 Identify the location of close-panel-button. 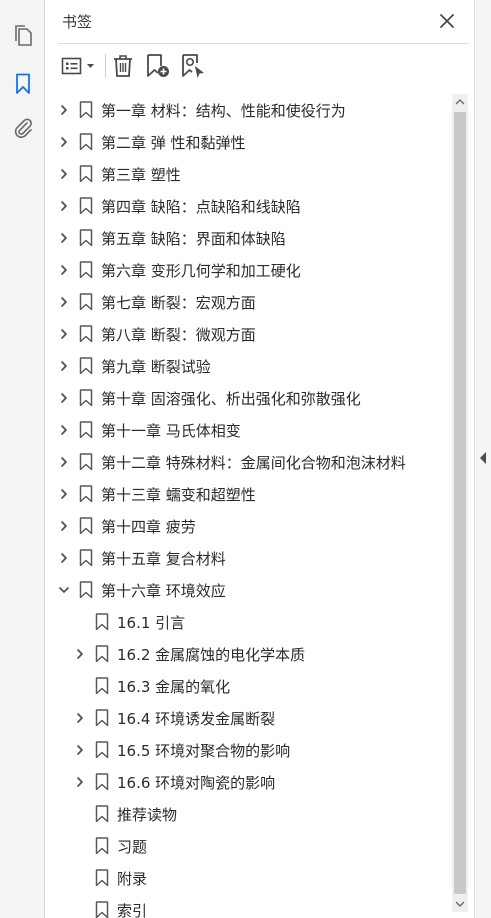
(447, 21).